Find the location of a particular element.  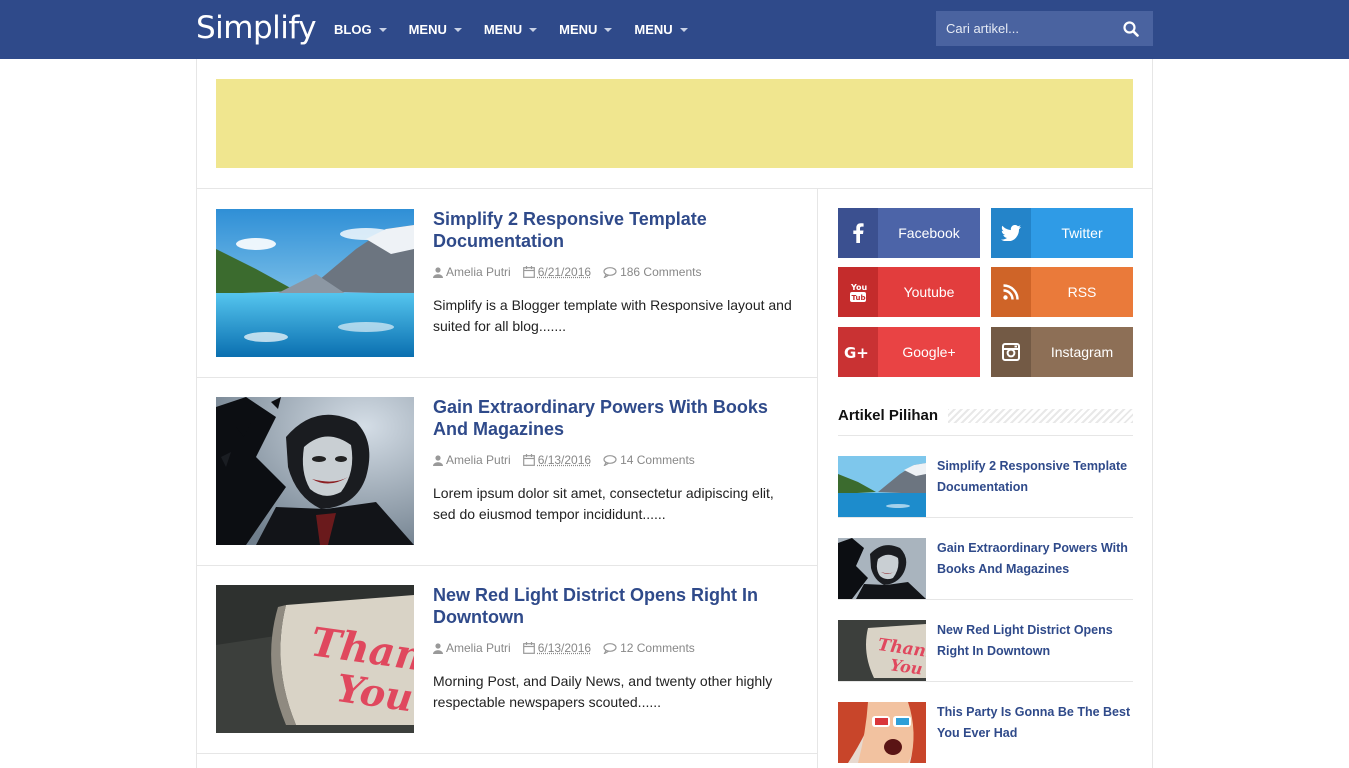

youtube-icon: You Tube is located at coordinates (858, 292).